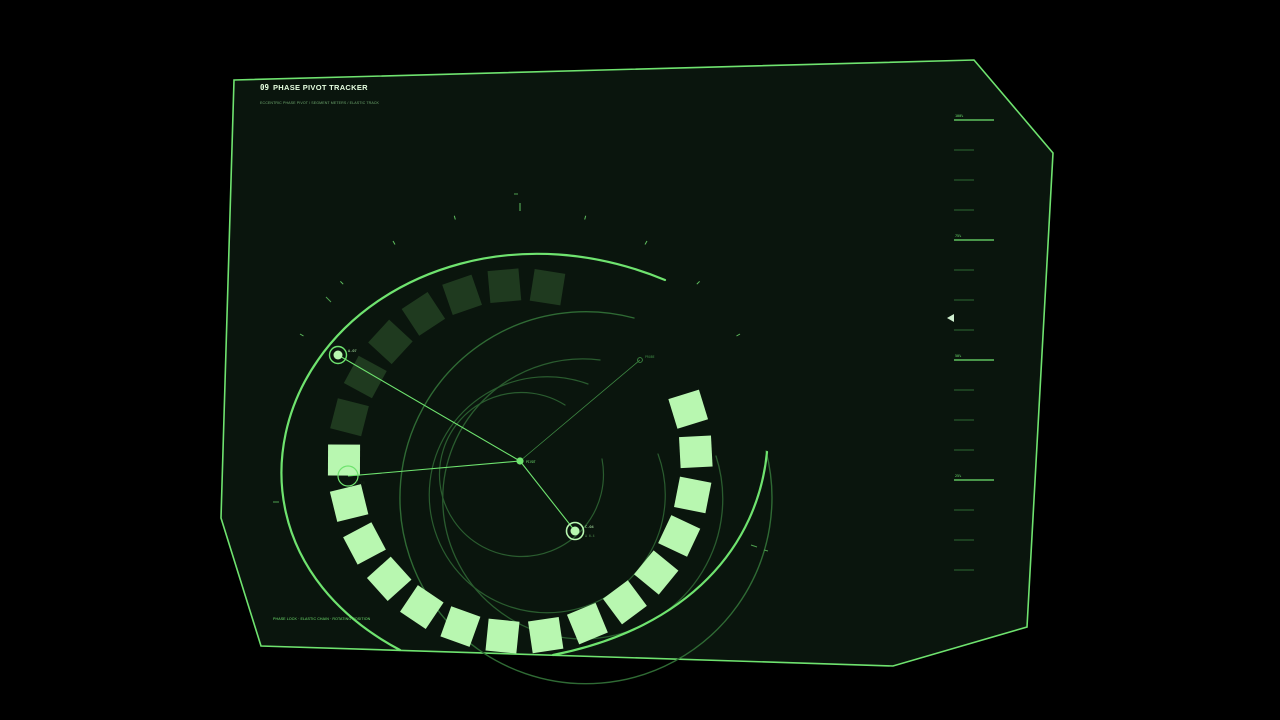 Image resolution: width=1280 pixels, height=720 pixels. What do you see at coordinates (589, 527) in the screenshot?
I see `node-c-label: C-04` at bounding box center [589, 527].